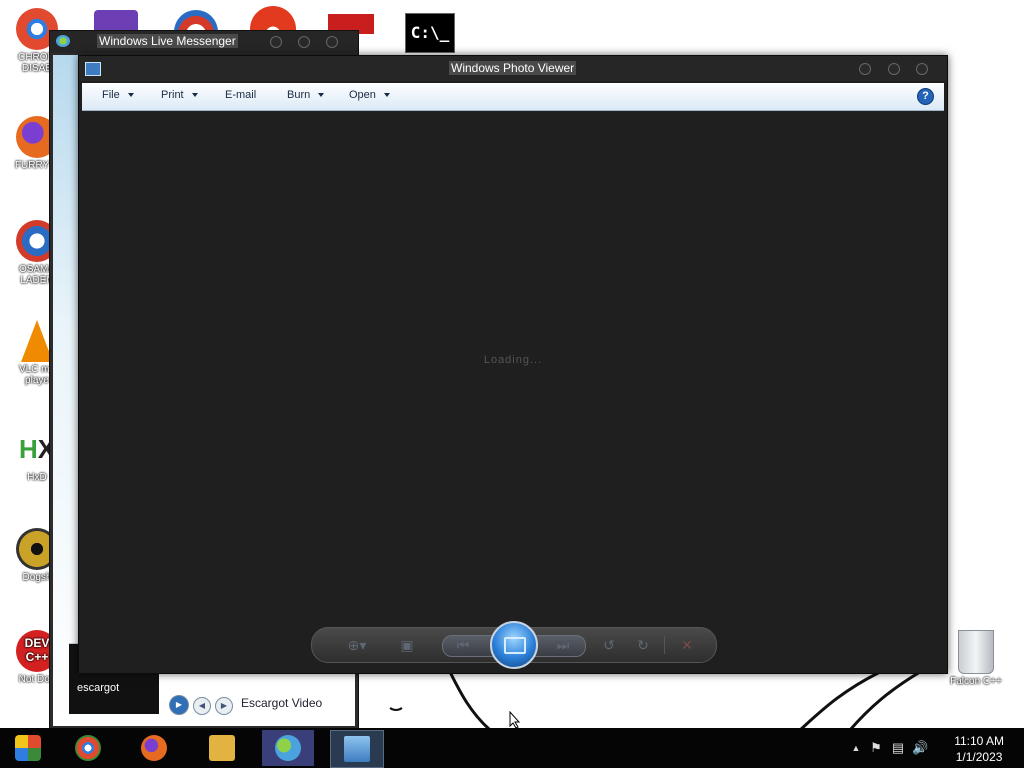 Image resolution: width=1024 pixels, height=768 pixels. What do you see at coordinates (976, 652) in the screenshot?
I see `recycle-bin-icon` at bounding box center [976, 652].